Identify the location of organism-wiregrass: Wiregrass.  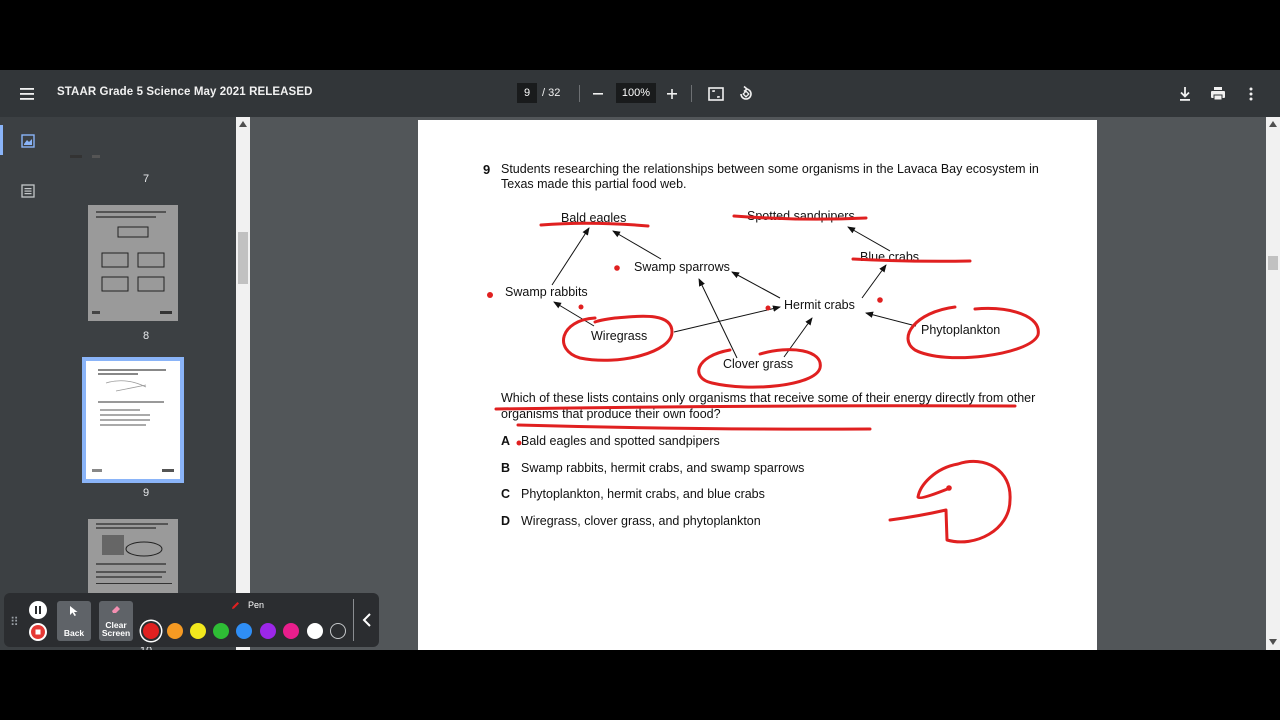
(619, 336).